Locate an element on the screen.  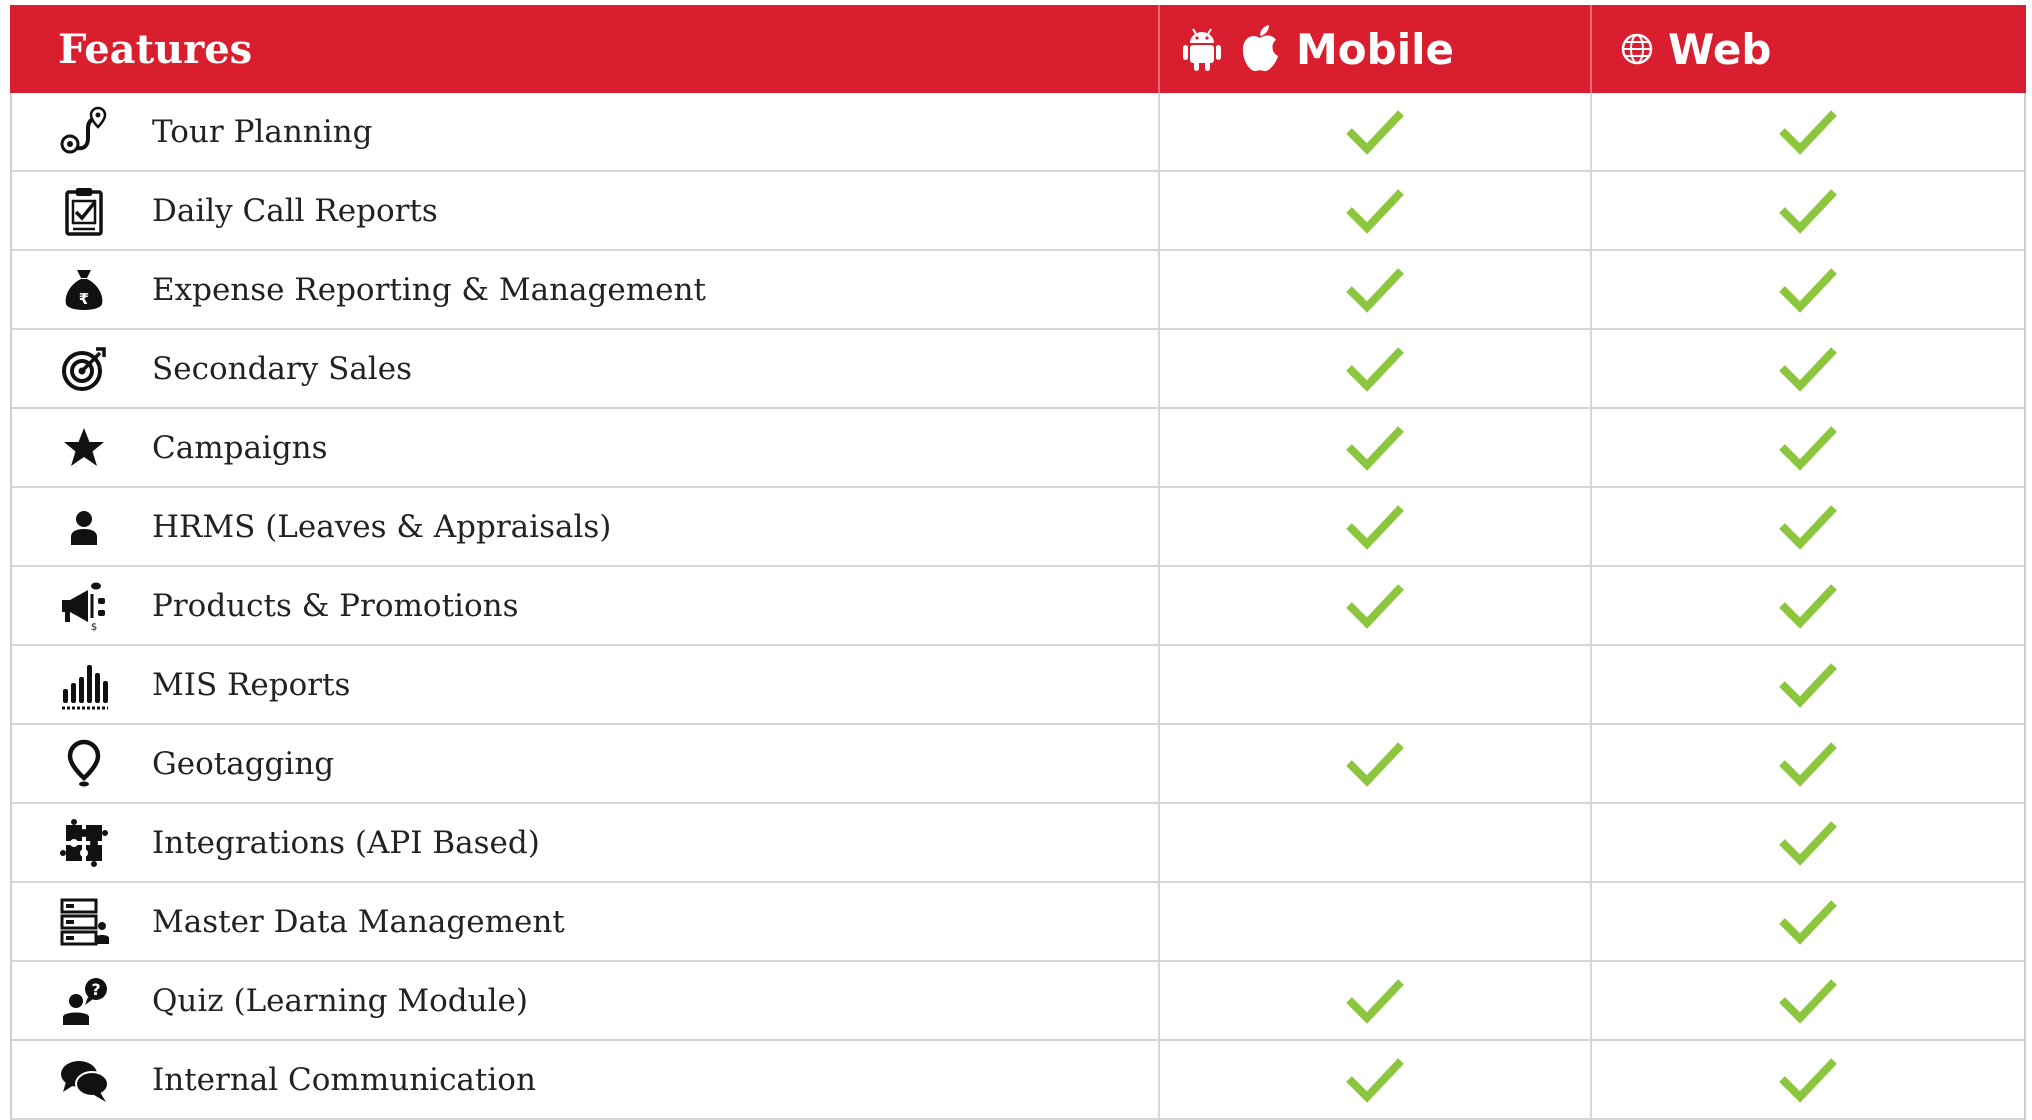
feature-label: HRMS (Leaves & Appraisals) is located at coordinates (382, 526).